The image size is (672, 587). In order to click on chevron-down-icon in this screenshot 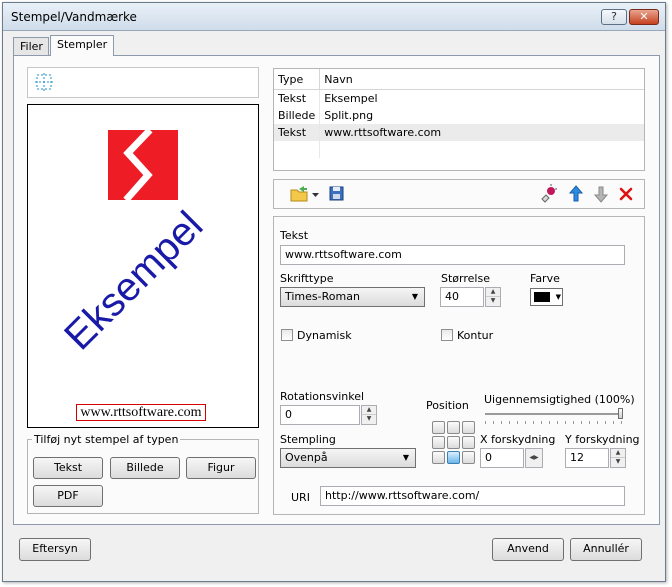, I will do `click(316, 195)`.